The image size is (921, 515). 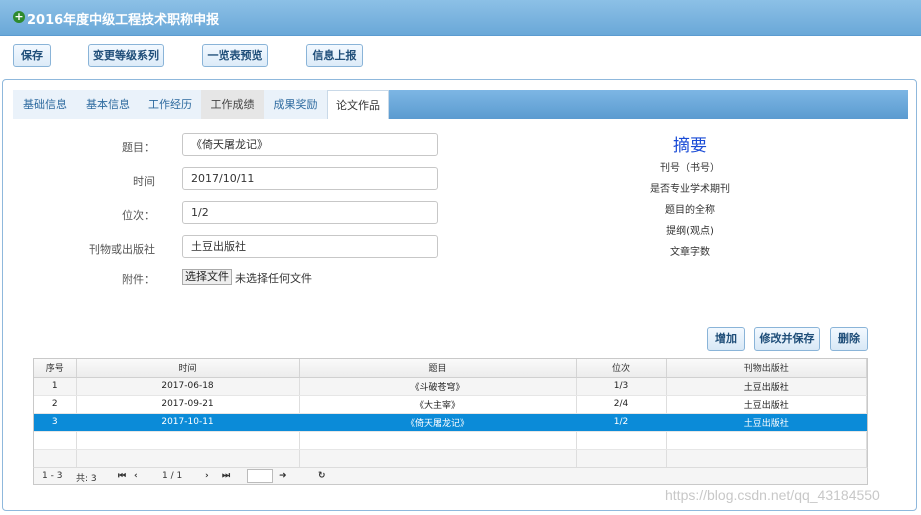 I want to click on publisher-input: 土豆出版社, so click(x=310, y=246).